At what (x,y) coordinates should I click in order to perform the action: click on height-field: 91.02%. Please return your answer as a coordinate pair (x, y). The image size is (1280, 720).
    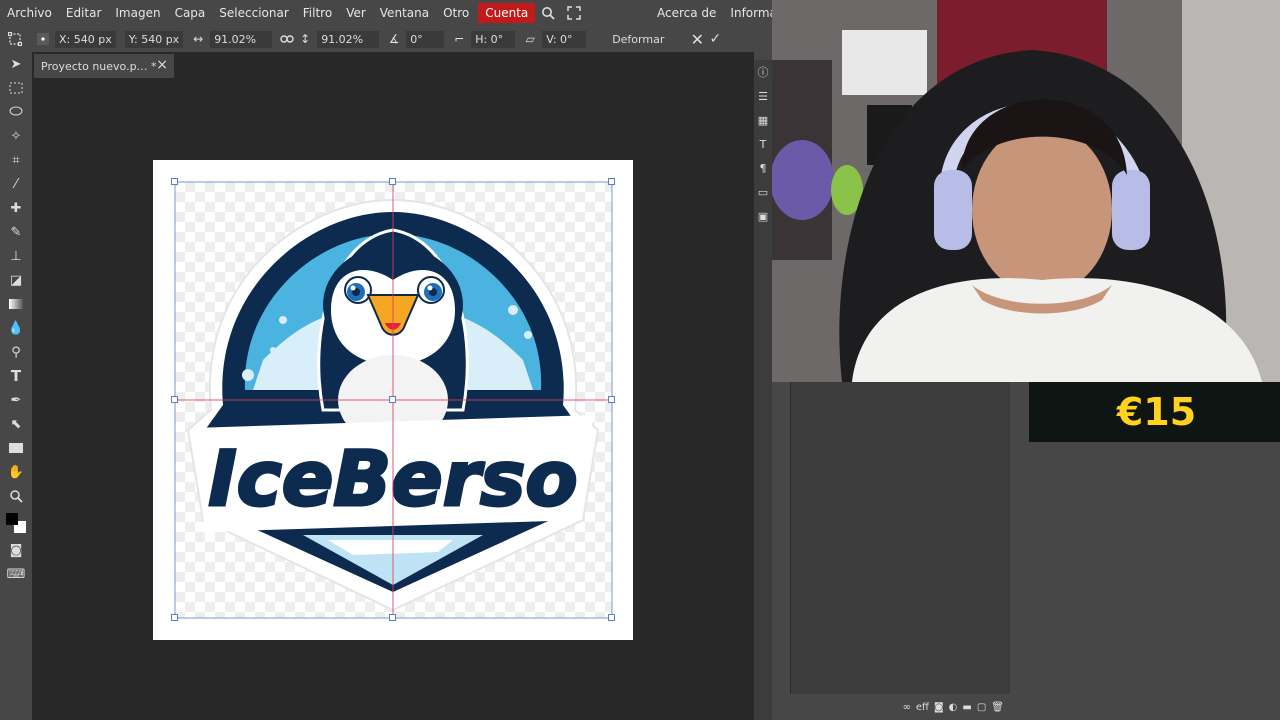
    Looking at the image, I should click on (348, 39).